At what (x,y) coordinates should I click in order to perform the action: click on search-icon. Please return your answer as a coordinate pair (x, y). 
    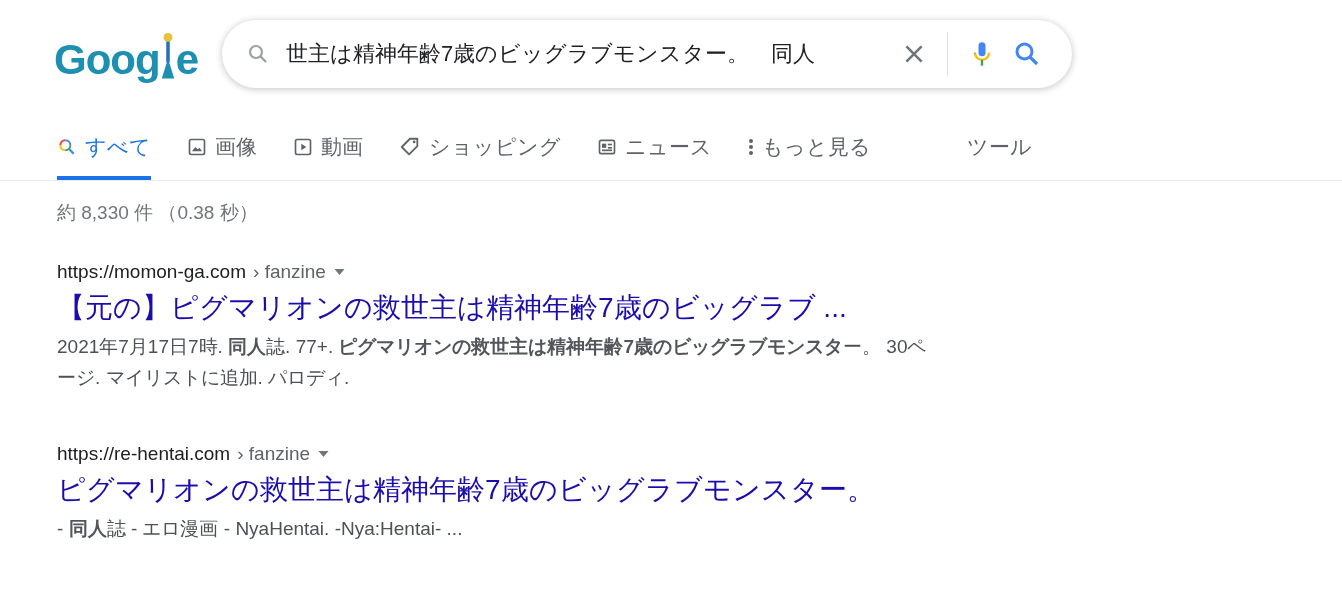
    Looking at the image, I should click on (67, 147).